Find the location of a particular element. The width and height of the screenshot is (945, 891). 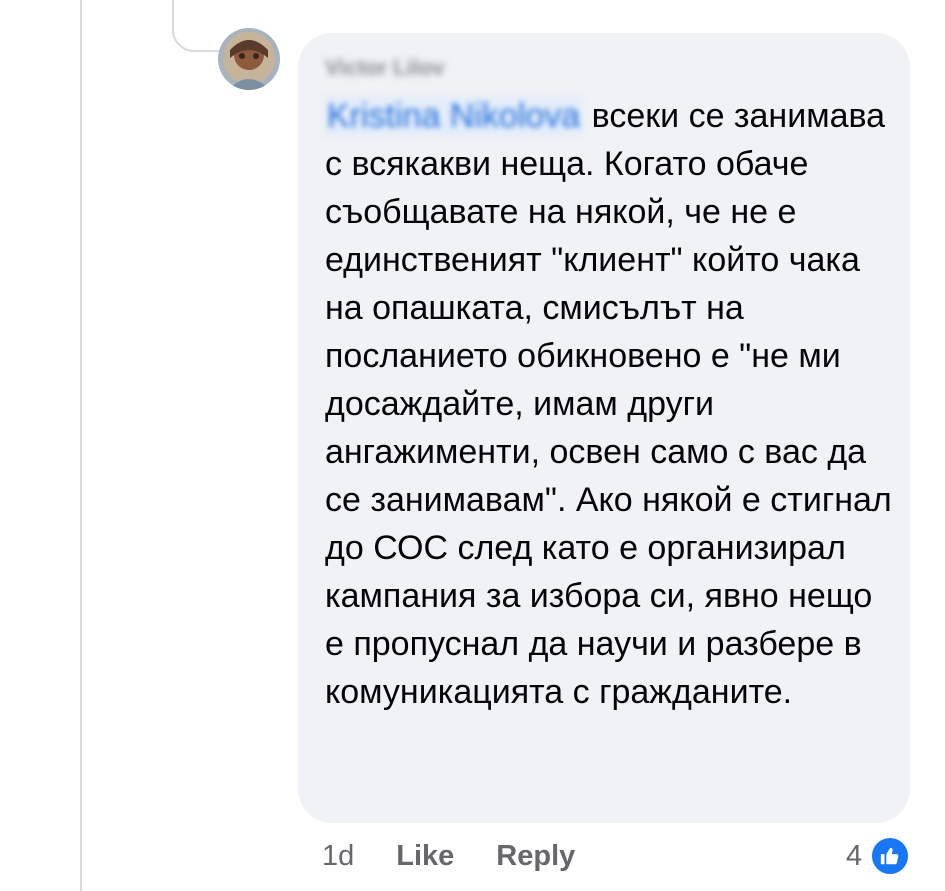

avatar is located at coordinates (249, 59).